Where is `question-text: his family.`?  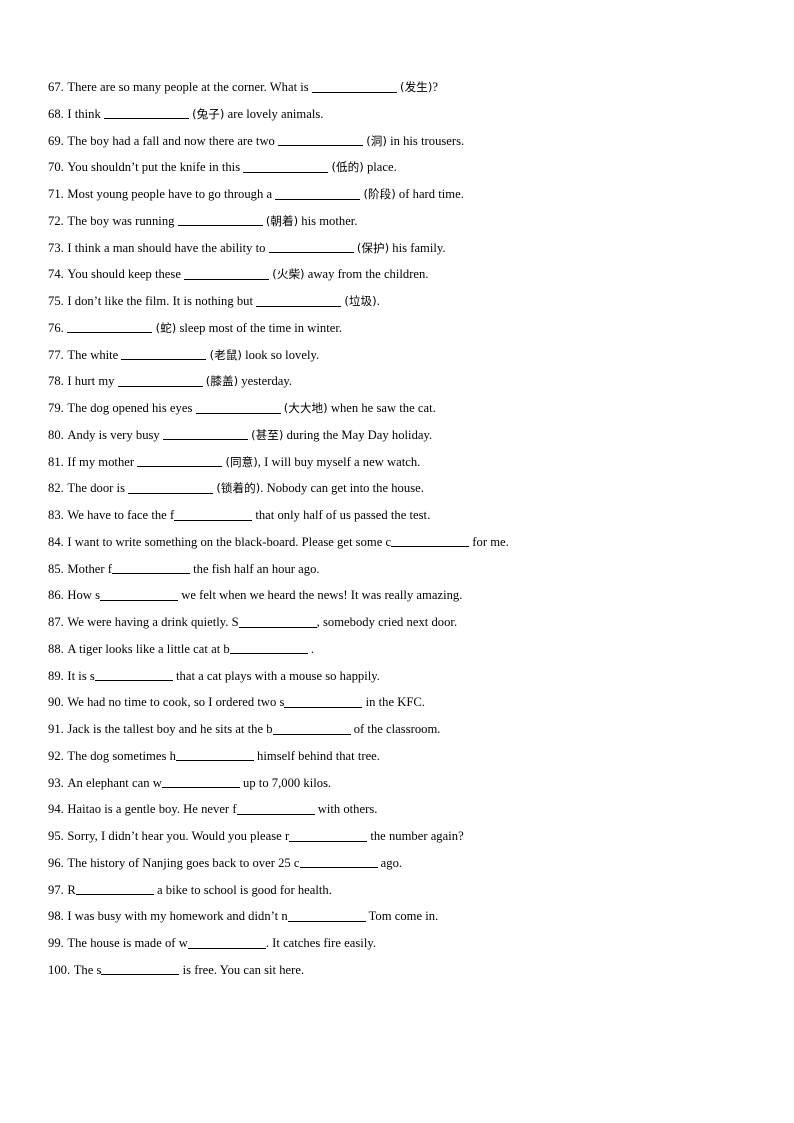 question-text: his family. is located at coordinates (417, 247).